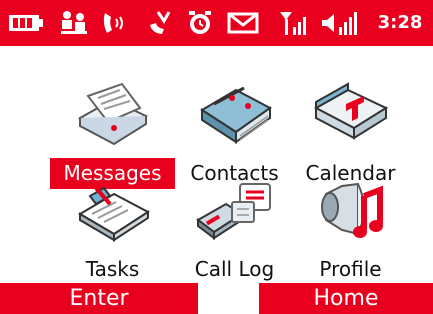 This screenshot has height=314, width=433. Describe the element at coordinates (293, 23) in the screenshot. I see `signal-icon` at that location.